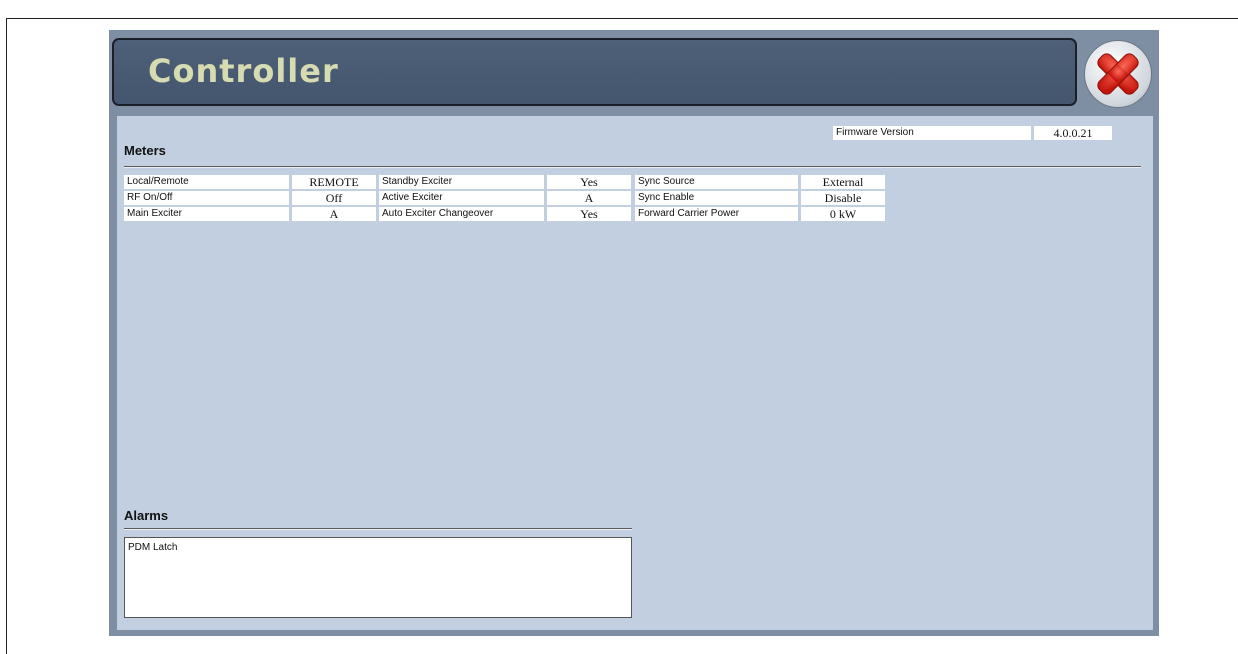  I want to click on firmware-label: Firmware Version, so click(932, 133).